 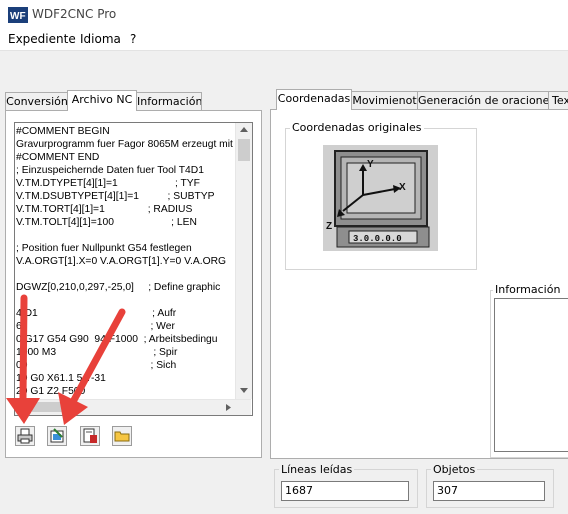 What do you see at coordinates (23, 359) in the screenshot?
I see `red-arrow-left` at bounding box center [23, 359].